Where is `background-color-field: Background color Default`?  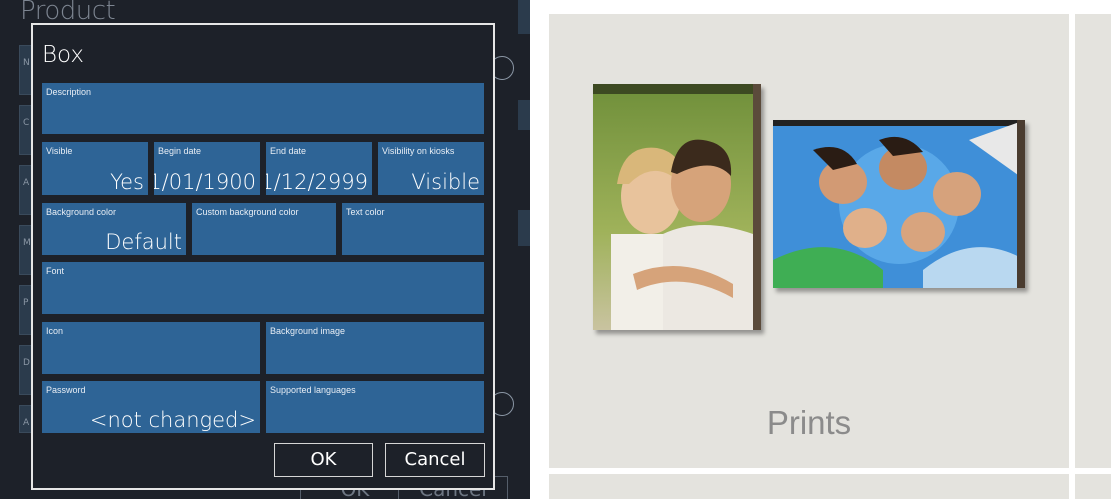 background-color-field: Background color Default is located at coordinates (114, 229).